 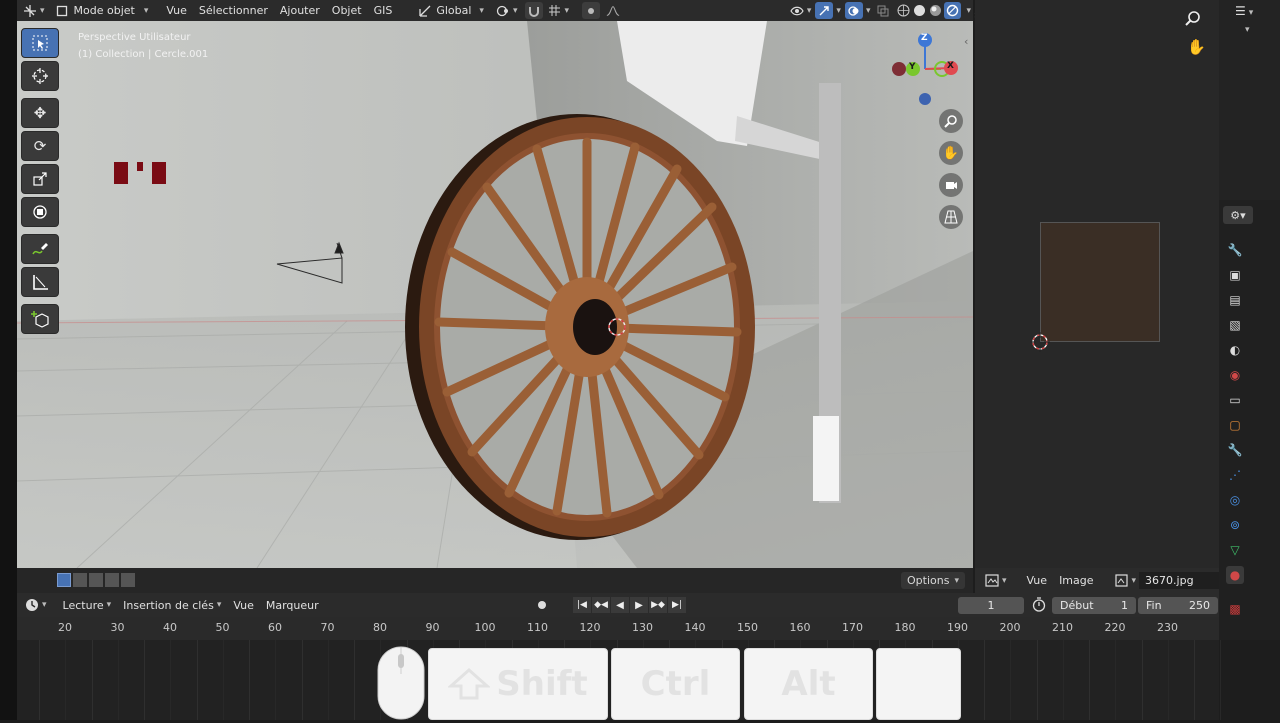 What do you see at coordinates (347, 10) in the screenshot?
I see `menu-object: Objet` at bounding box center [347, 10].